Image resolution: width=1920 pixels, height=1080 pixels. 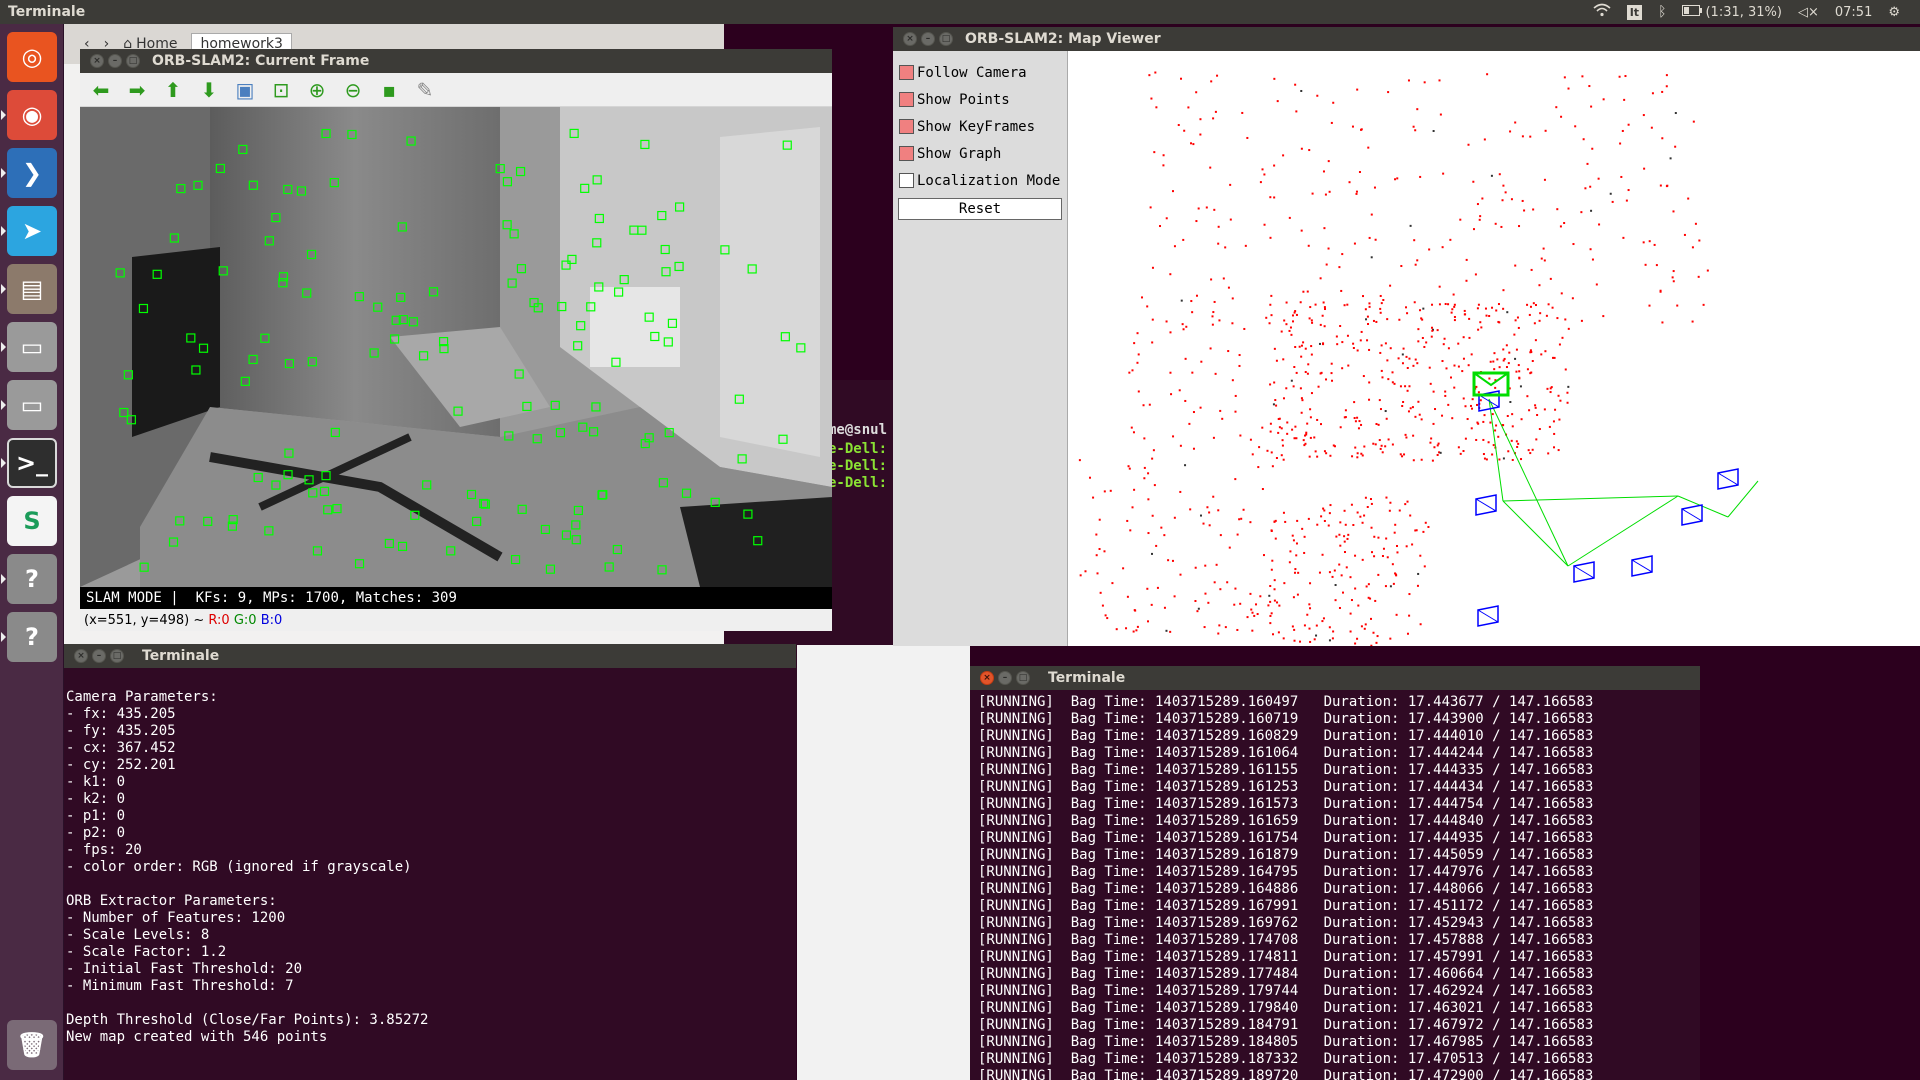 I want to click on arrow-up-icon: ⬆, so click(x=173, y=90).